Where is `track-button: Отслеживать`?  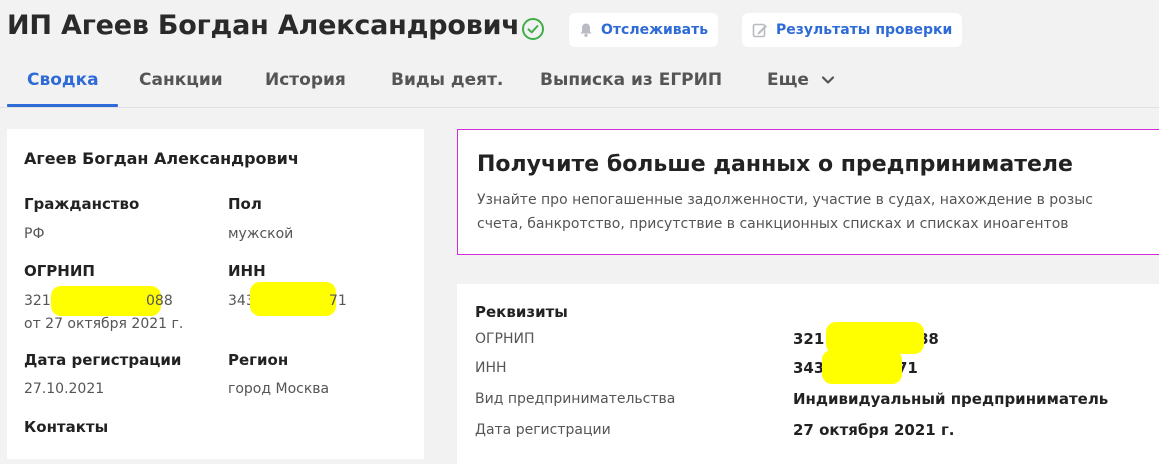
track-button: Отслеживать is located at coordinates (644, 30).